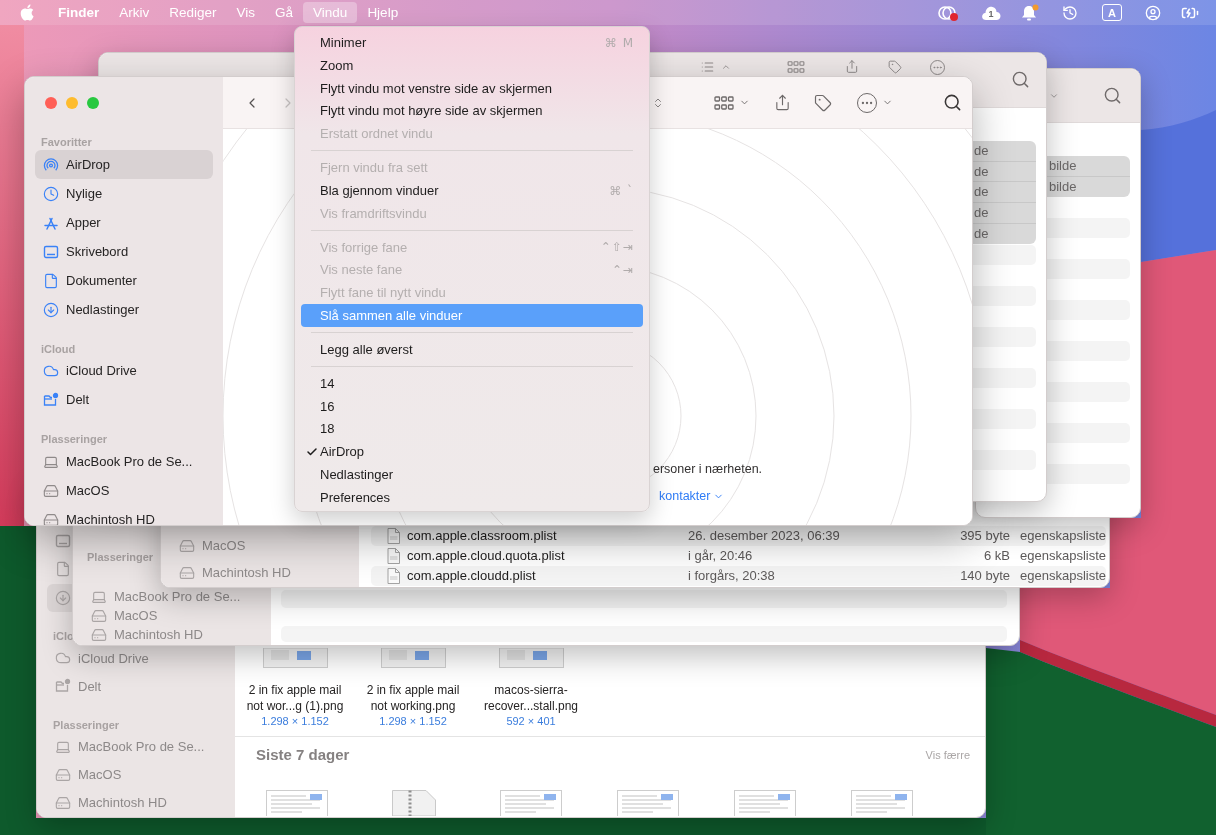  What do you see at coordinates (1153, 12) in the screenshot?
I see `user-icon` at bounding box center [1153, 12].